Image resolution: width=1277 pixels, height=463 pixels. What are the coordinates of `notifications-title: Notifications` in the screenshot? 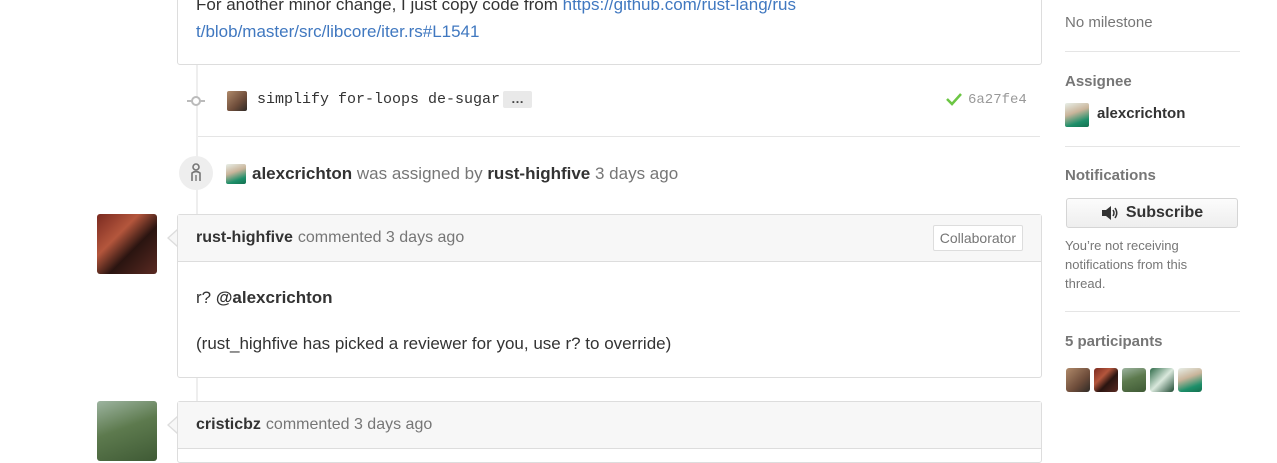 It's located at (1110, 175).